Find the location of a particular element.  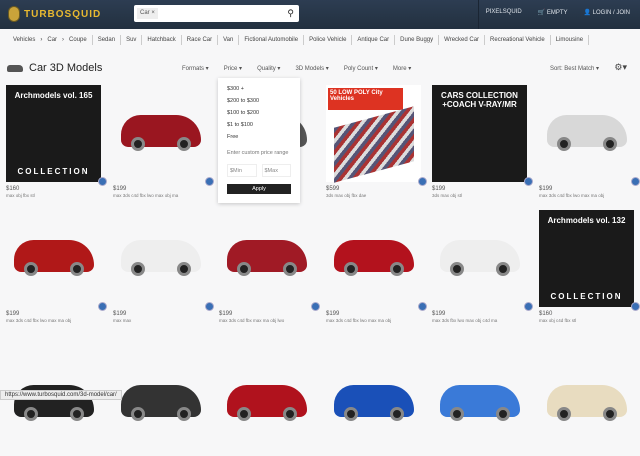

product-formats: max 3ds c4d fbx max ma obj lwo is located at coordinates (252, 320).